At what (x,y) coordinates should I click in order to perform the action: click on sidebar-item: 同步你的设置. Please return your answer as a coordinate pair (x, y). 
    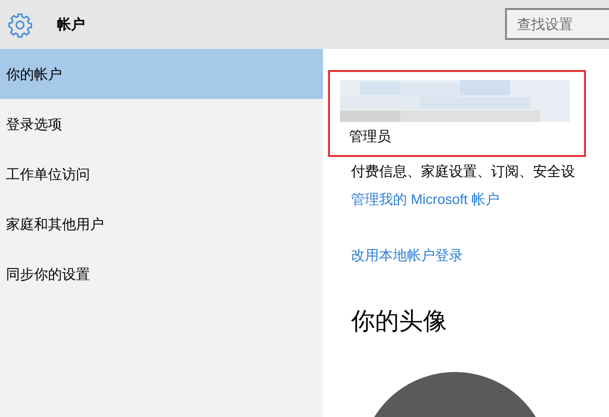
    Looking at the image, I should click on (161, 274).